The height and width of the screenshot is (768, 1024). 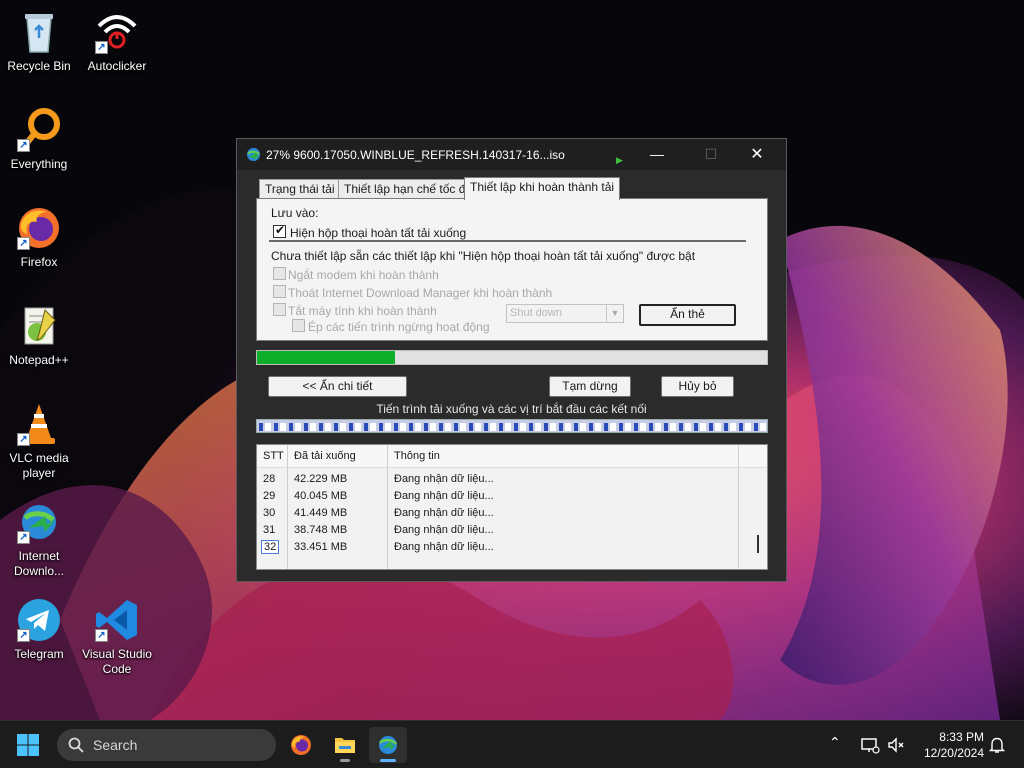 I want to click on column-header-info: Thông tin, so click(x=417, y=456).